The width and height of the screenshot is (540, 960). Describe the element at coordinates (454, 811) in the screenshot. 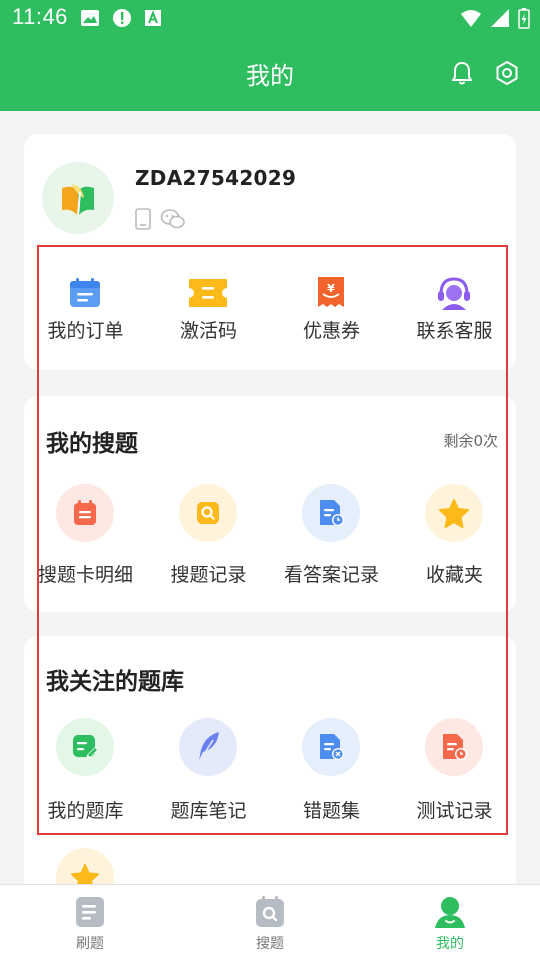

I see `test-record-label: 测试记录` at that location.